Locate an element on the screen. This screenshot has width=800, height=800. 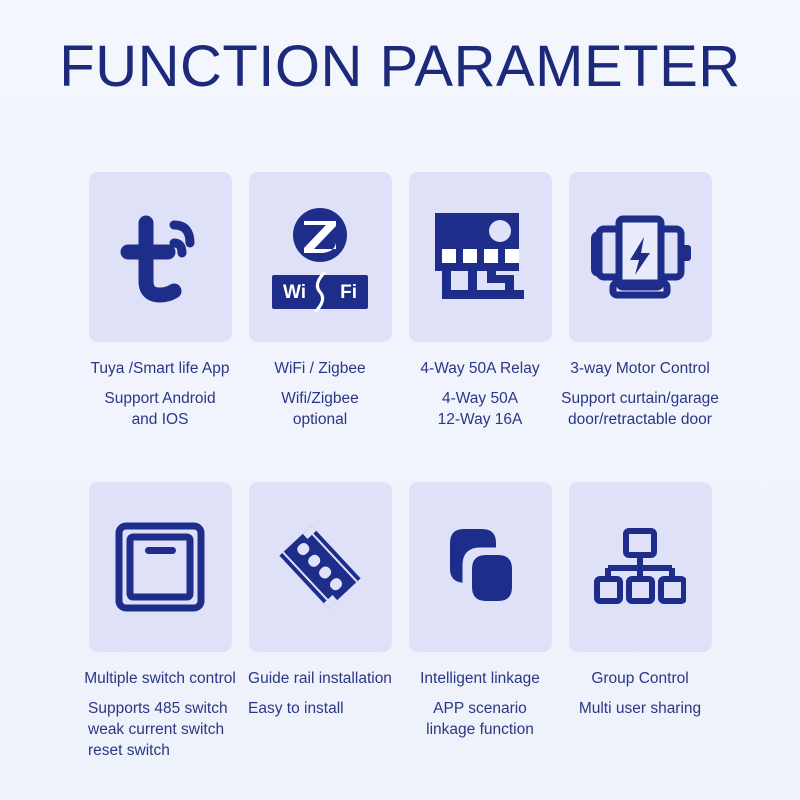
feature-subtitle: 4-Way 50A 12-Way 16A is located at coordinates (480, 409).